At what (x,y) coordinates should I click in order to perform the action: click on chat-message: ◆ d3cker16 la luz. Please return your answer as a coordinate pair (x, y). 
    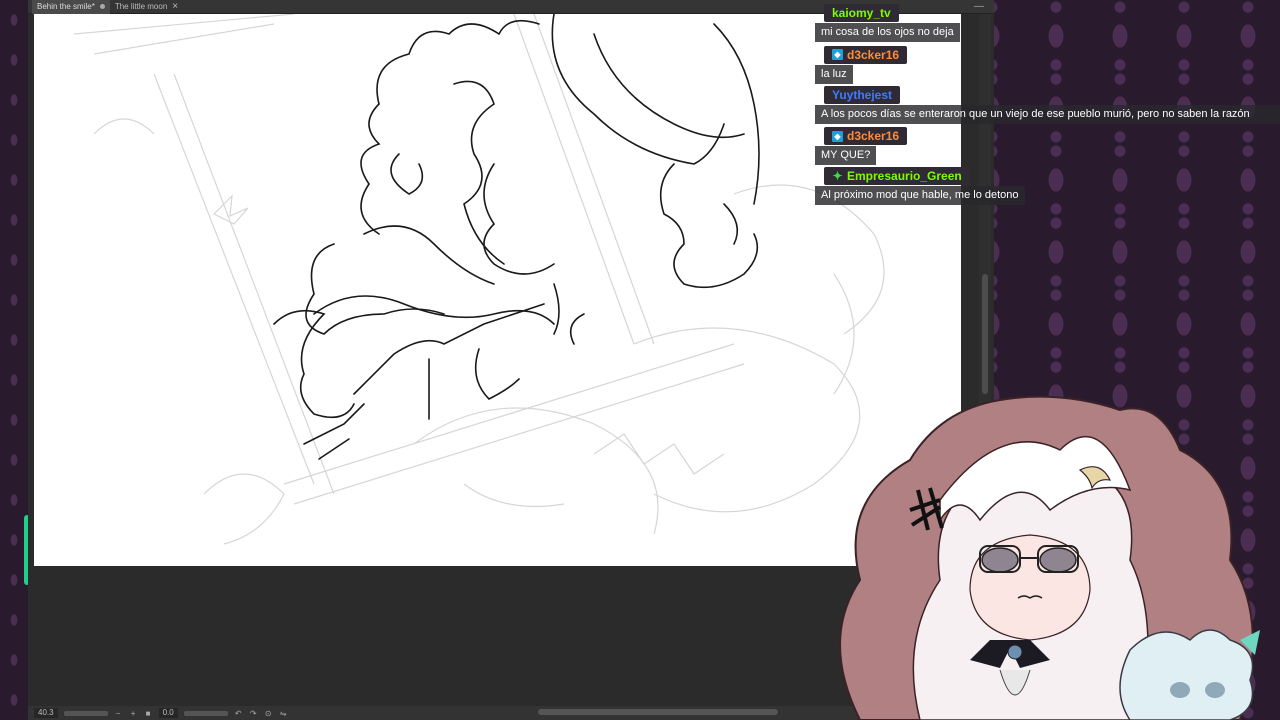
    Looking at the image, I should click on (1047, 64).